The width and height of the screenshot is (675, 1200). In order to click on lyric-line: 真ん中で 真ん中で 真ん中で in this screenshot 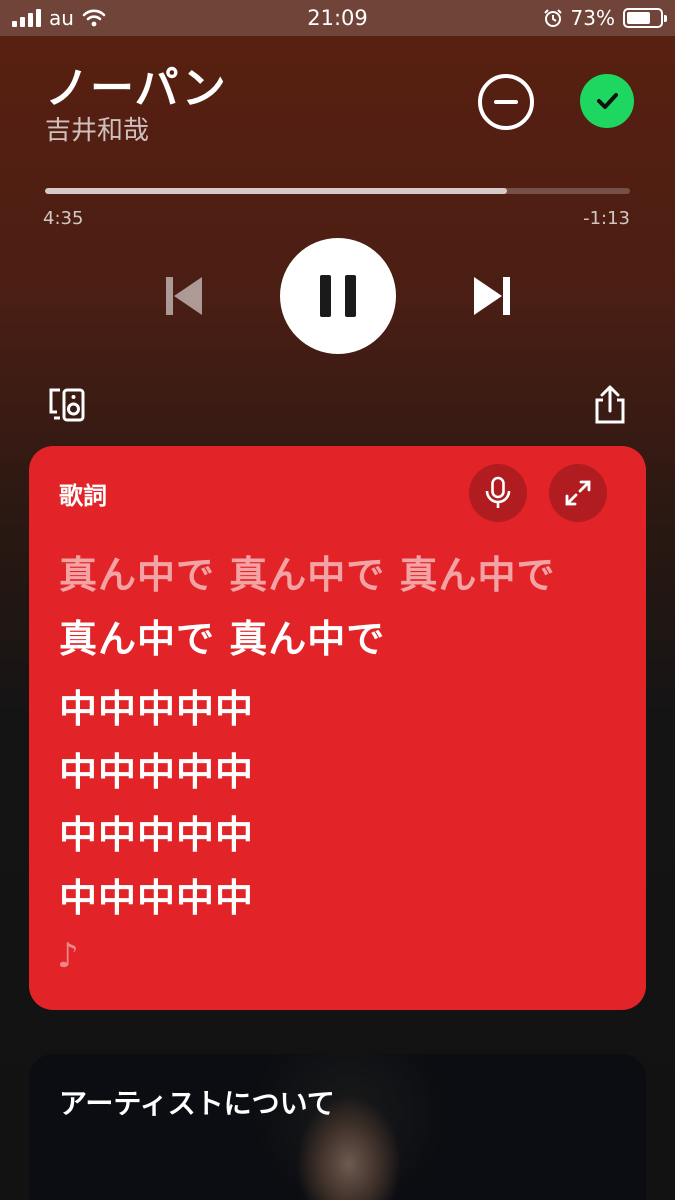, I will do `click(307, 571)`.